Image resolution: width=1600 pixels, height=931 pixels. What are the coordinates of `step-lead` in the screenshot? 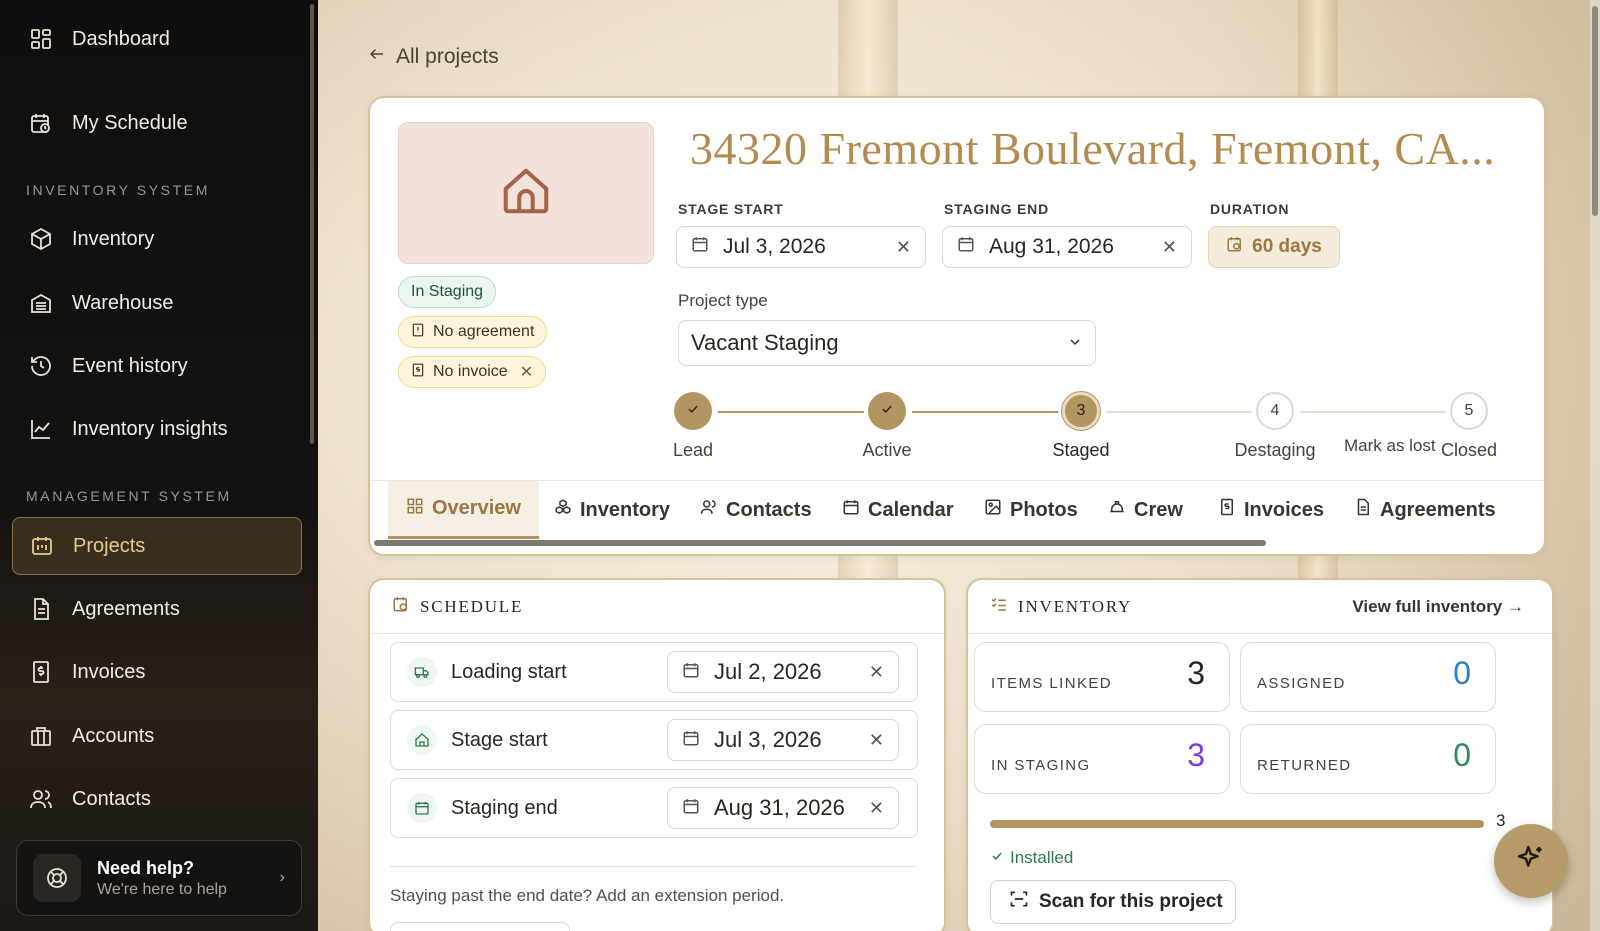 It's located at (693, 411).